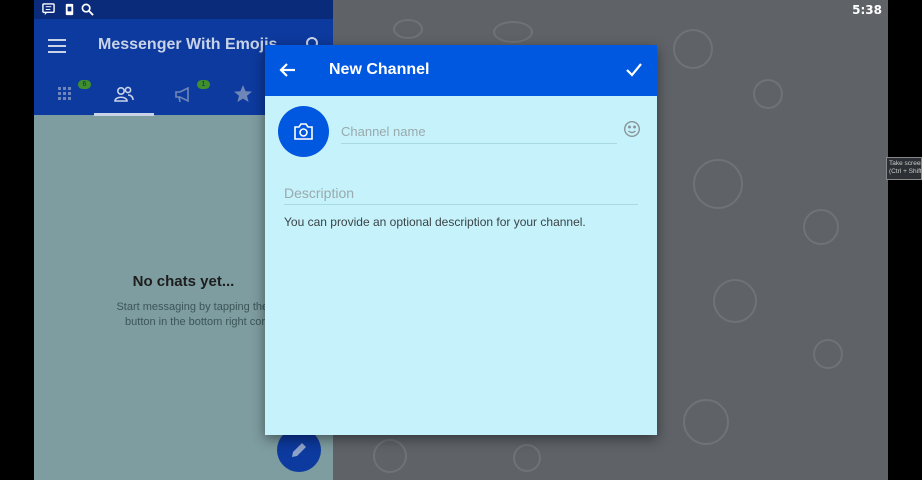  What do you see at coordinates (632, 129) in the screenshot?
I see `emoji-icon` at bounding box center [632, 129].